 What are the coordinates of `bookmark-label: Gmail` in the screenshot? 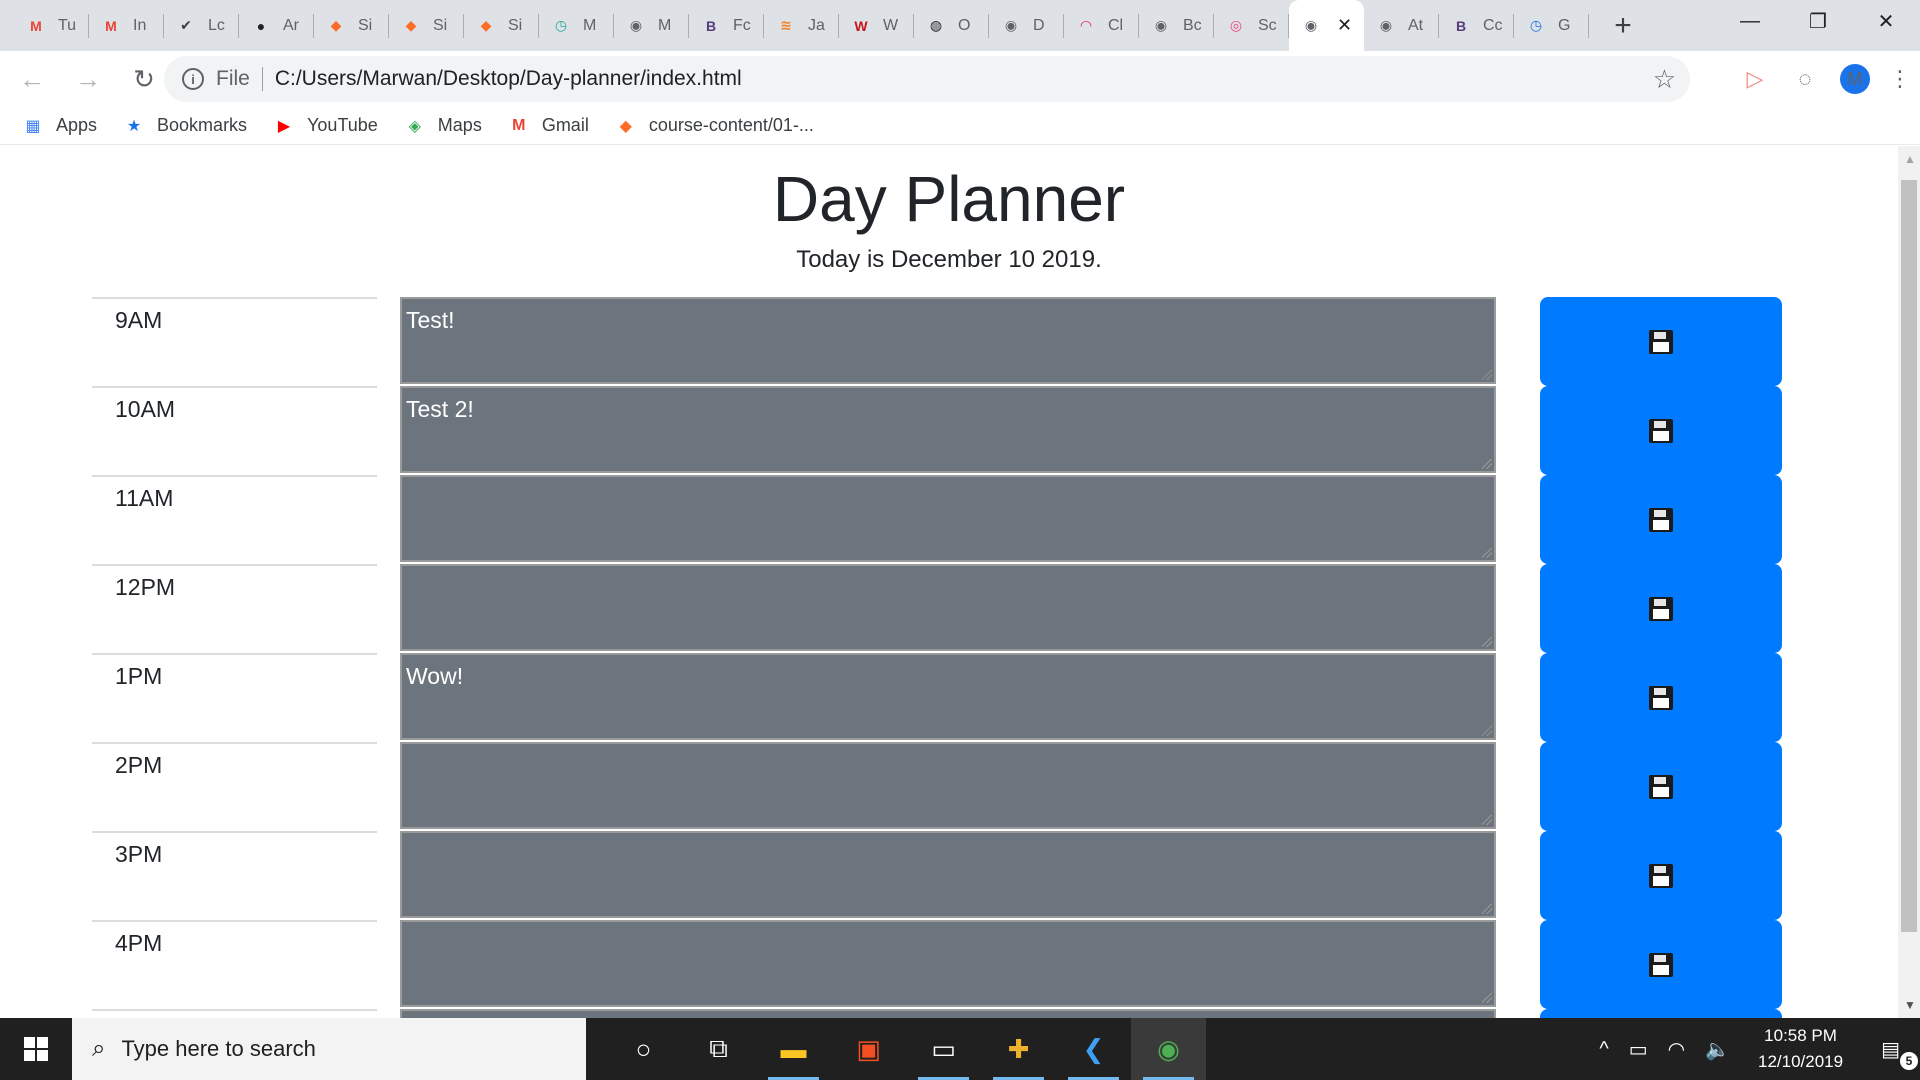 It's located at (565, 125).